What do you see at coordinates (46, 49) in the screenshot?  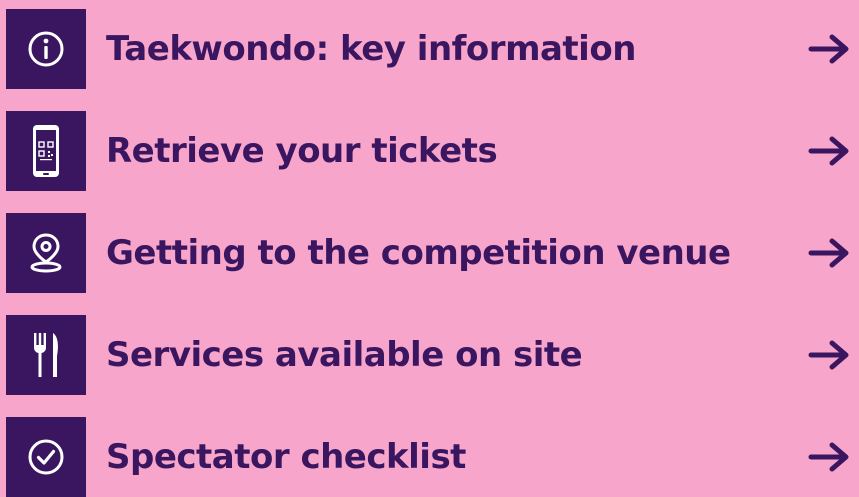 I see `info-icon` at bounding box center [46, 49].